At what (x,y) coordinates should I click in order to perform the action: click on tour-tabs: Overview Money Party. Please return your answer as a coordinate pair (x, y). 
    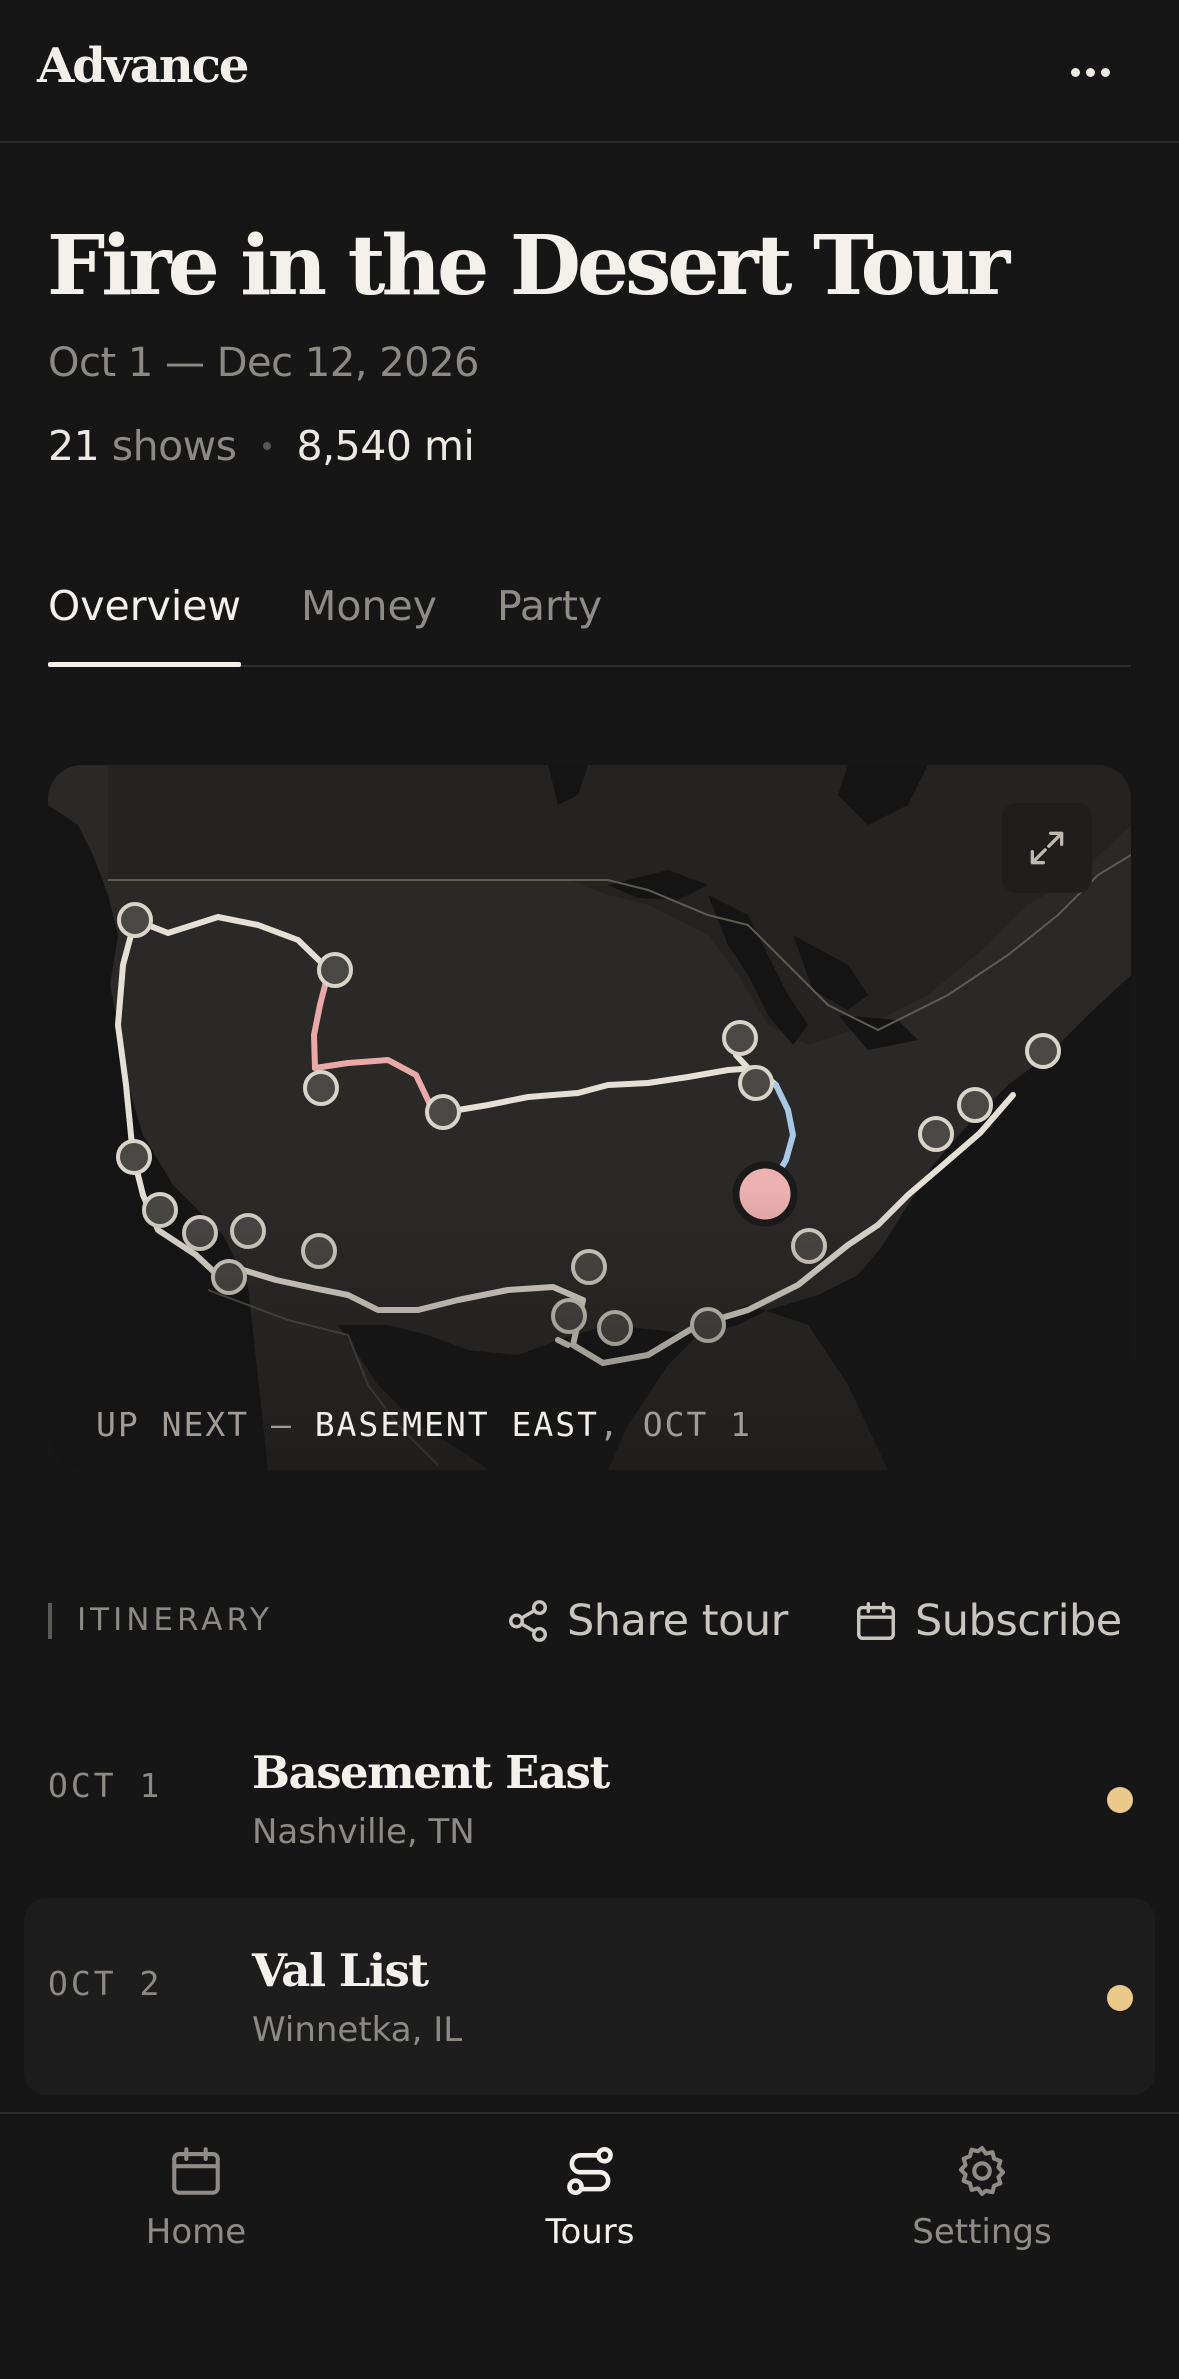
    Looking at the image, I should click on (589, 623).